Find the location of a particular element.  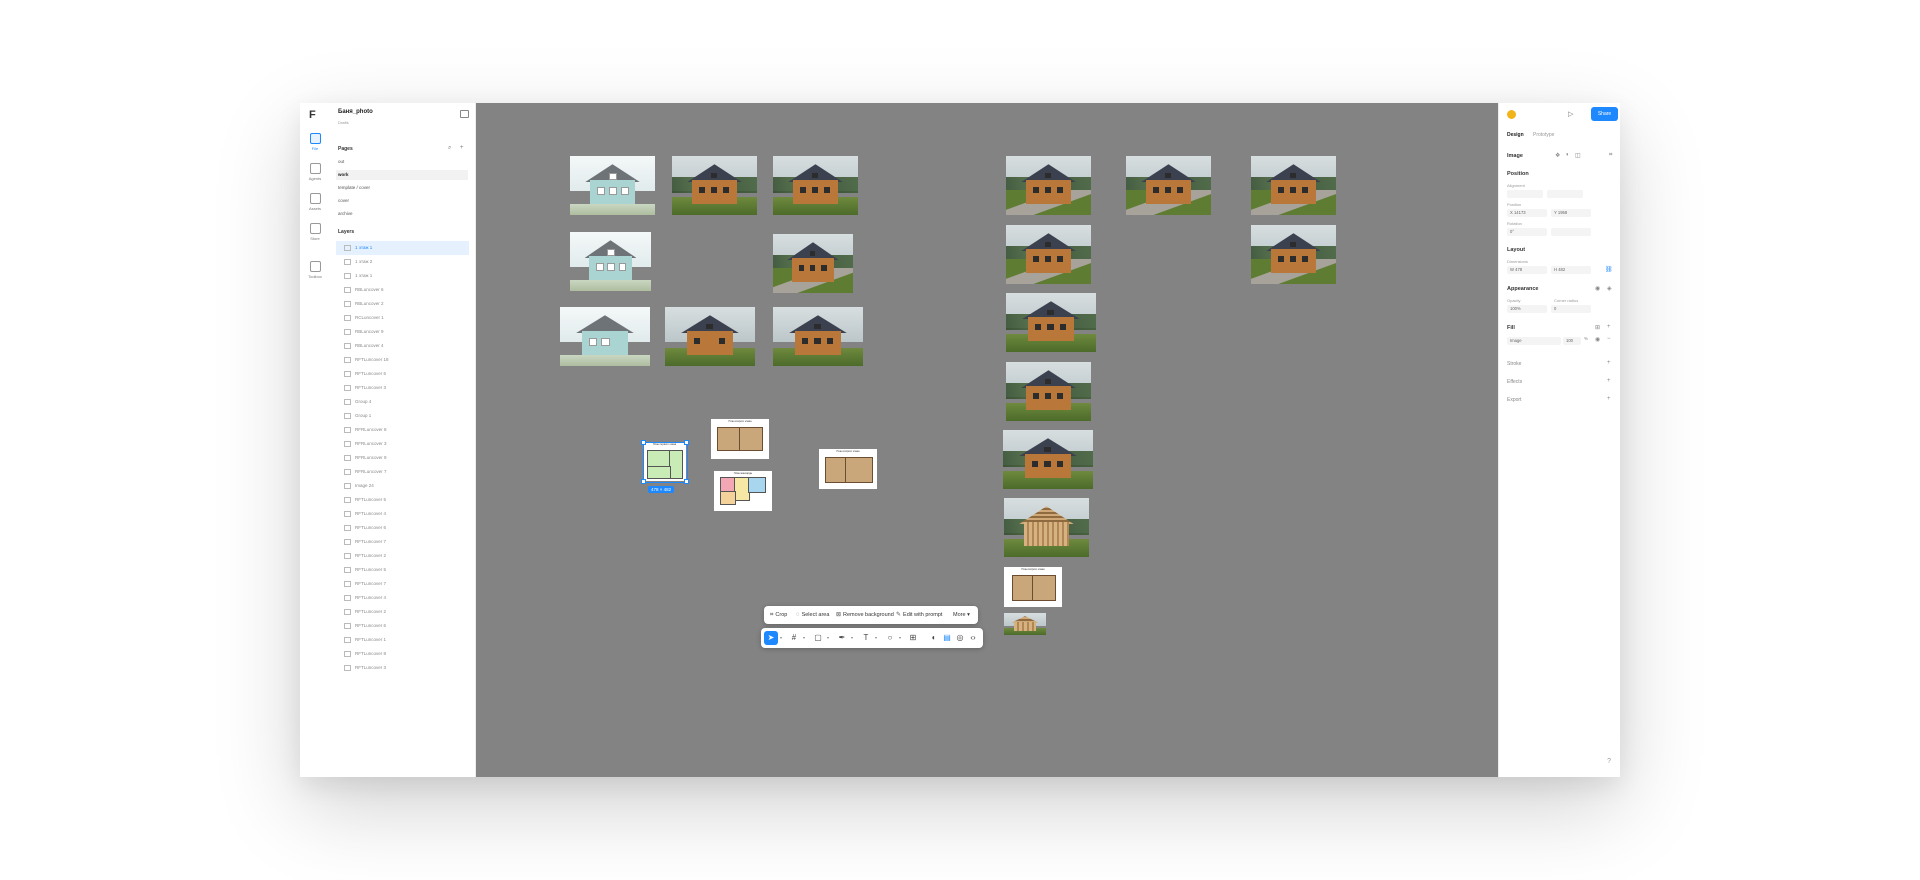

layer-row: Image 24 is located at coordinates (402, 486).